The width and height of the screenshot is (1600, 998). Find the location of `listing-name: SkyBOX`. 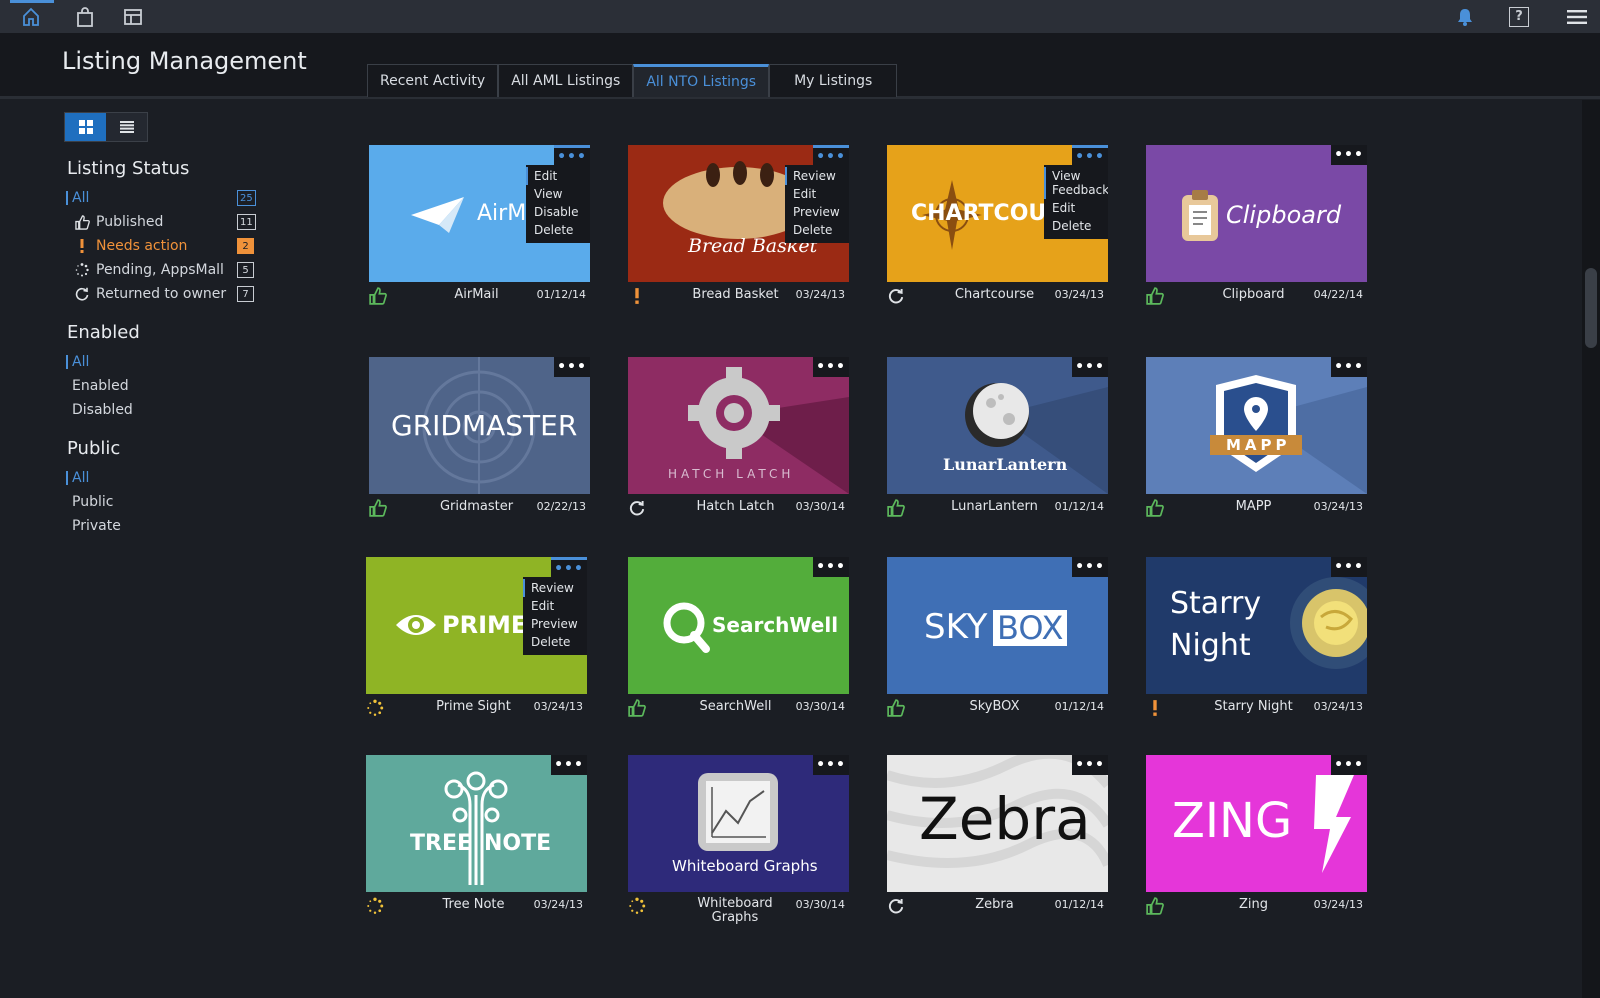

listing-name: SkyBOX is located at coordinates (994, 706).